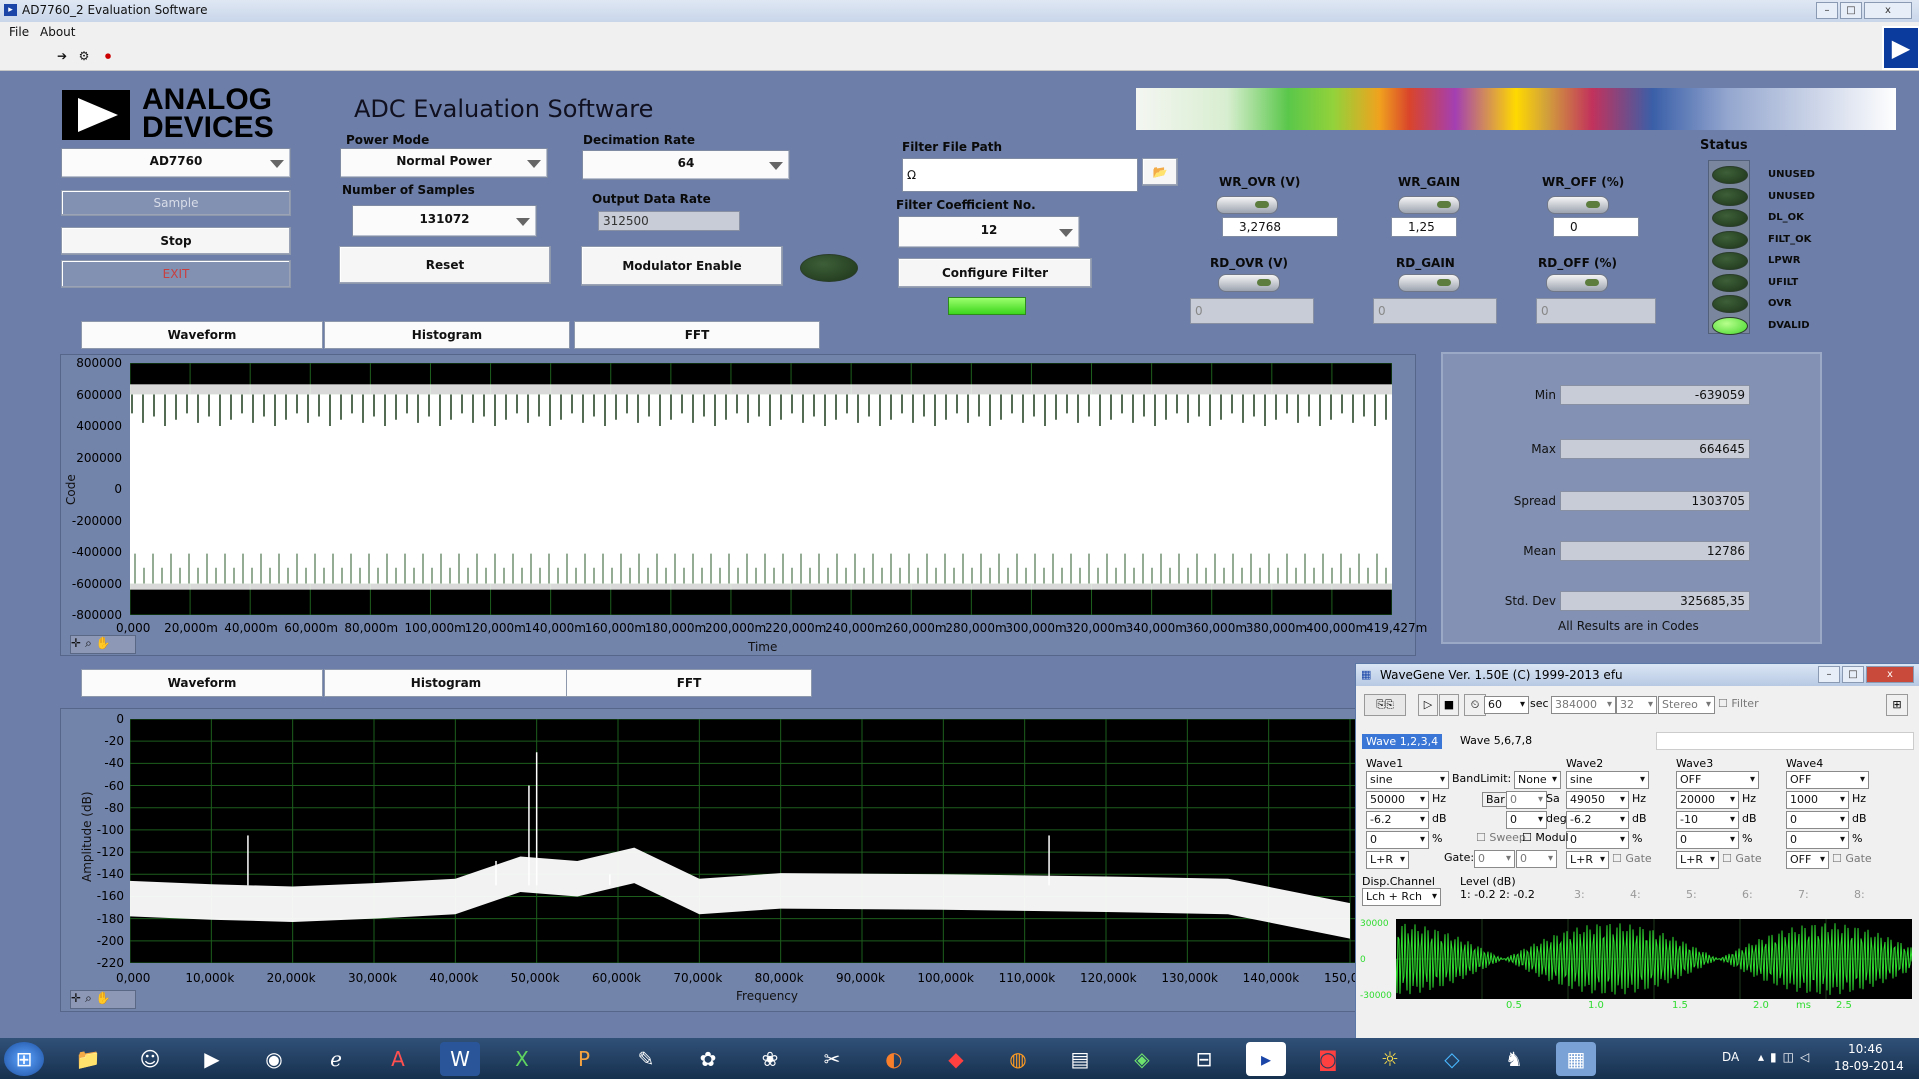 This screenshot has height=1079, width=1919. What do you see at coordinates (1897, 705) in the screenshot?
I see `wg-settings-button: ⊞` at bounding box center [1897, 705].